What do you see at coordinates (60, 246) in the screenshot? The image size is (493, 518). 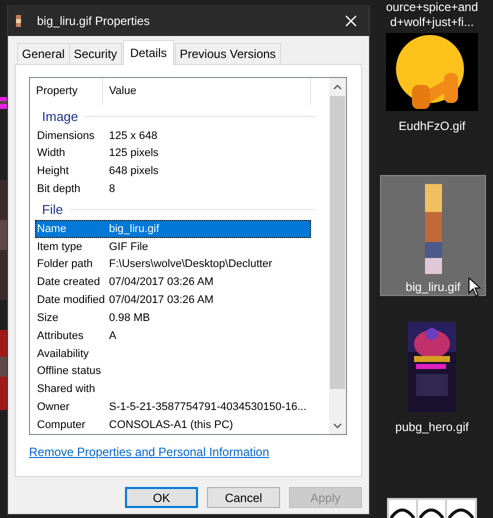 I see `property-name: Item type` at bounding box center [60, 246].